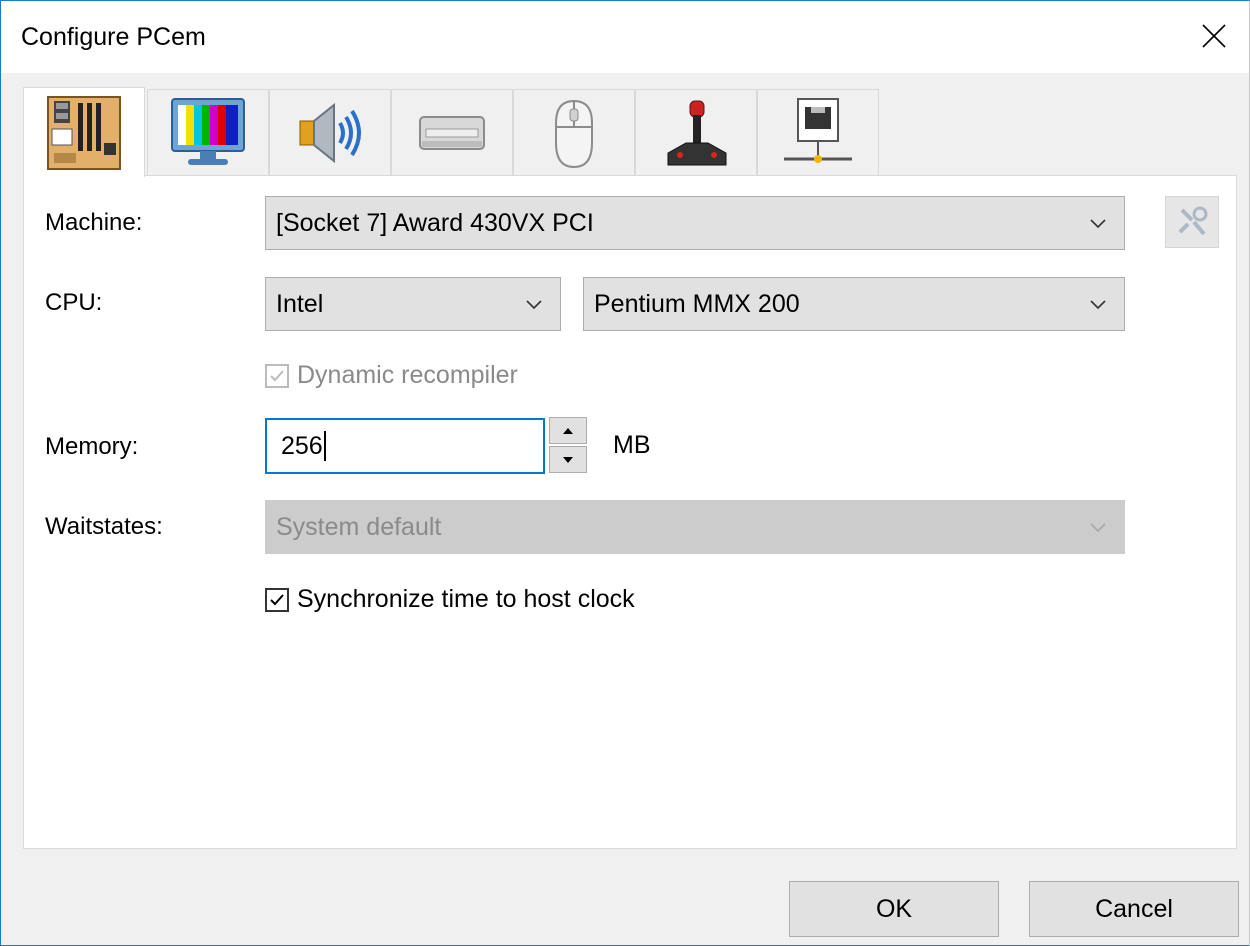  I want to click on speaker-sound-icon, so click(330, 132).